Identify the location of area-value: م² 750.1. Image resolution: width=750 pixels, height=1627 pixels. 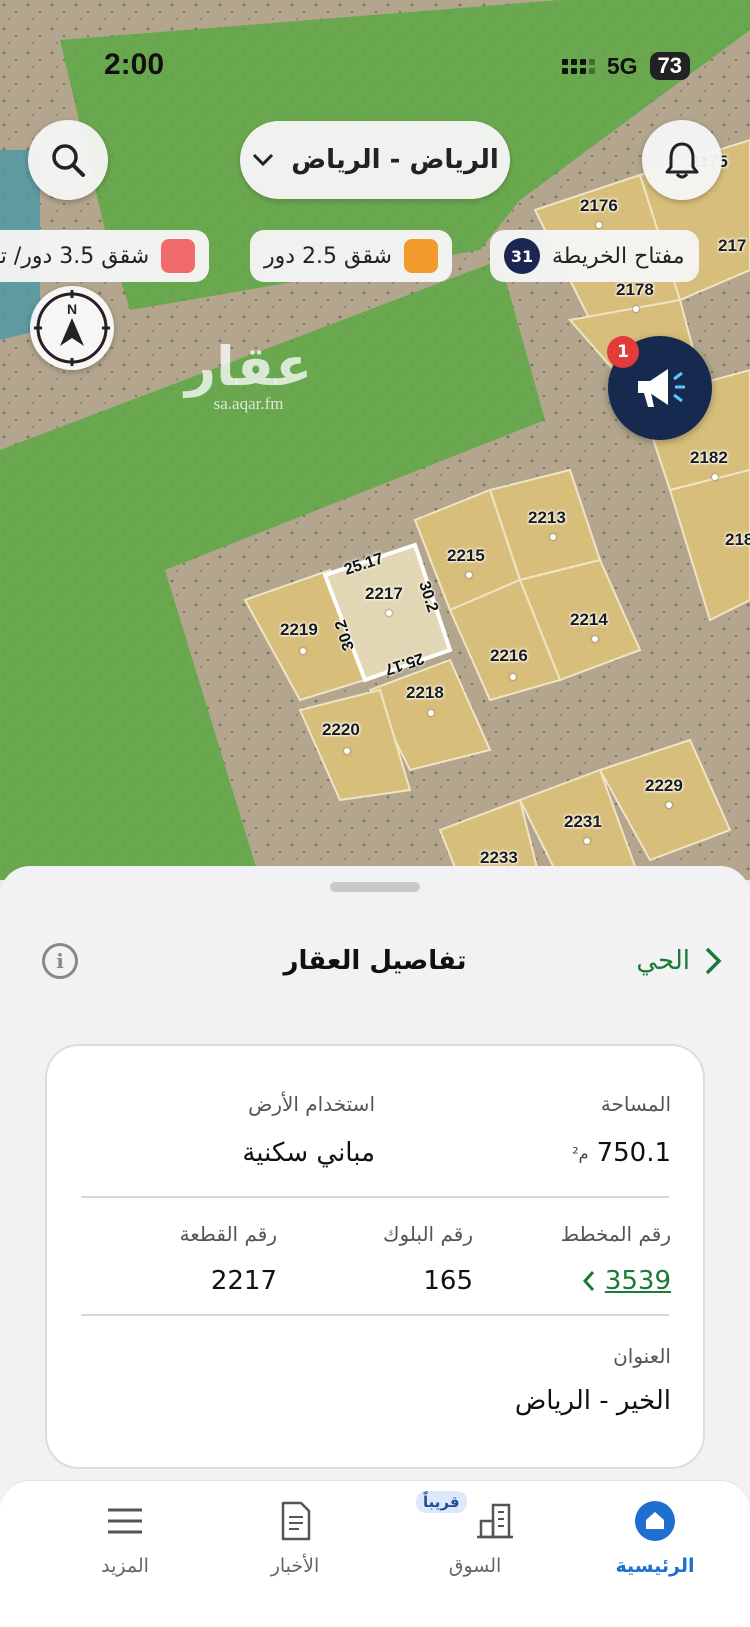
(621, 1153).